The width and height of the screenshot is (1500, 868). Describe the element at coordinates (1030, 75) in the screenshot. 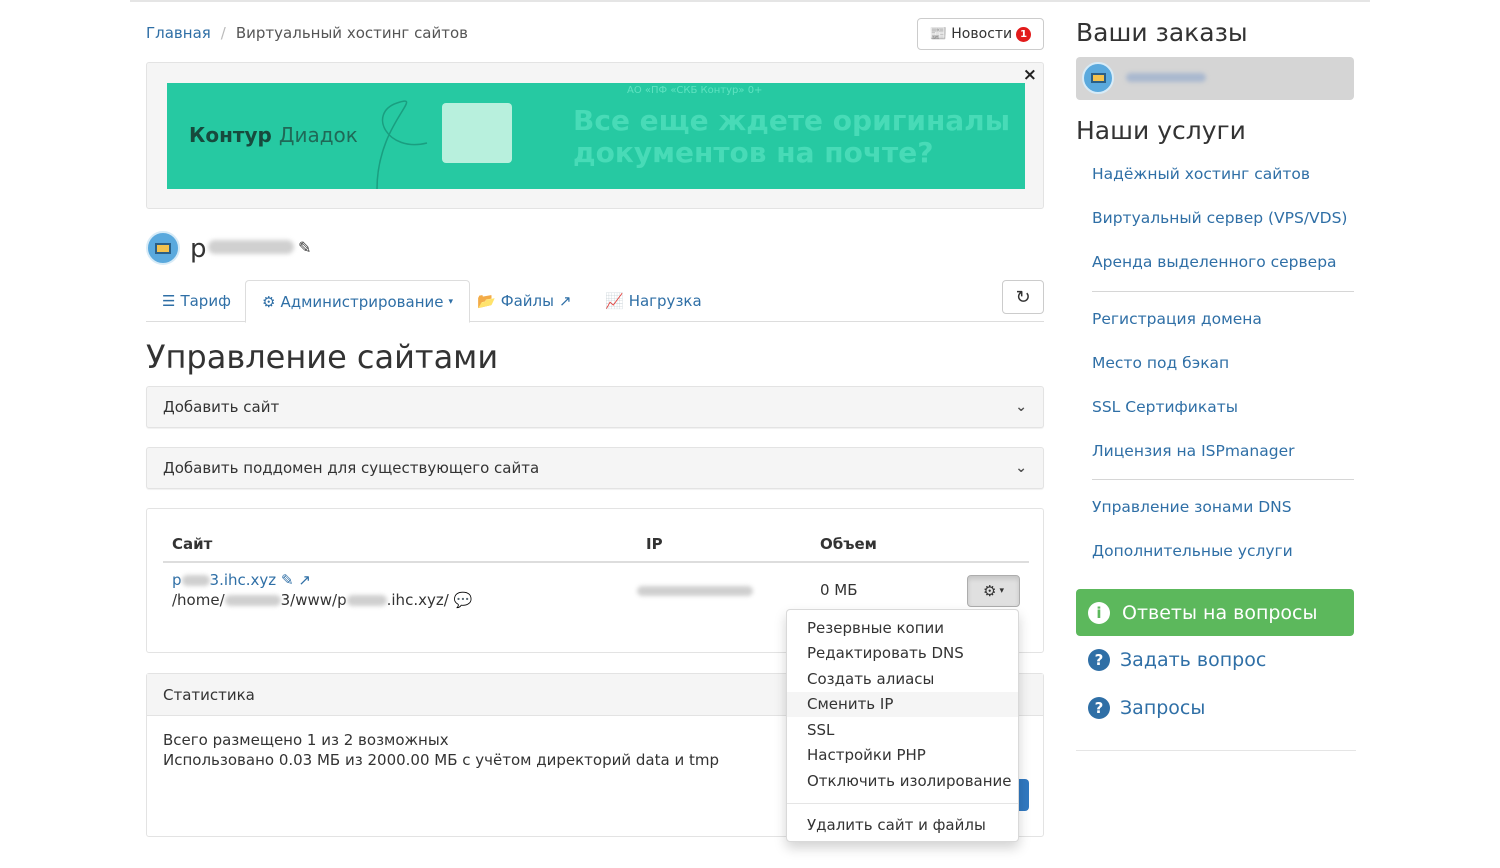

I see `close-icon: ×` at that location.